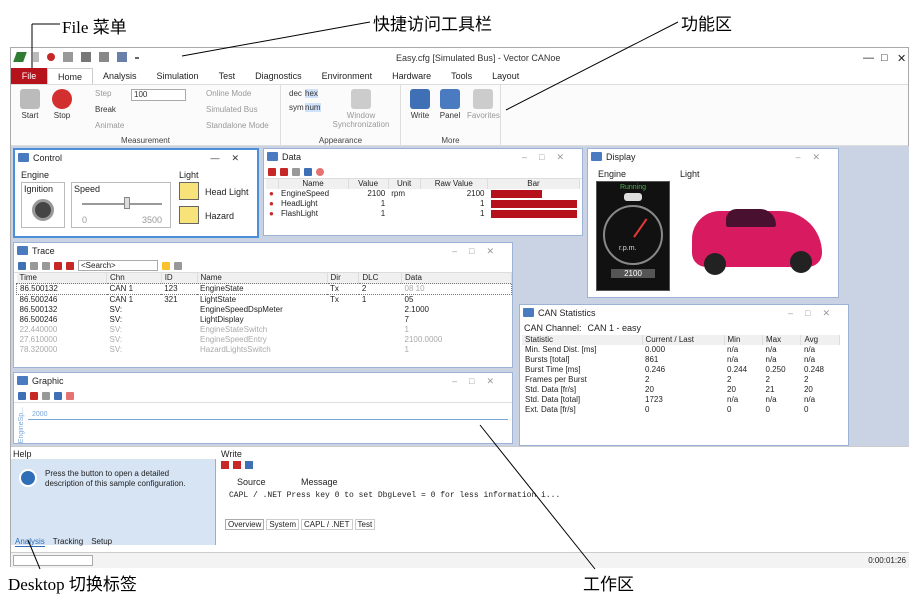 The height and width of the screenshot is (595, 909). Describe the element at coordinates (901, 58) in the screenshot. I see `close-button: ✕` at that location.